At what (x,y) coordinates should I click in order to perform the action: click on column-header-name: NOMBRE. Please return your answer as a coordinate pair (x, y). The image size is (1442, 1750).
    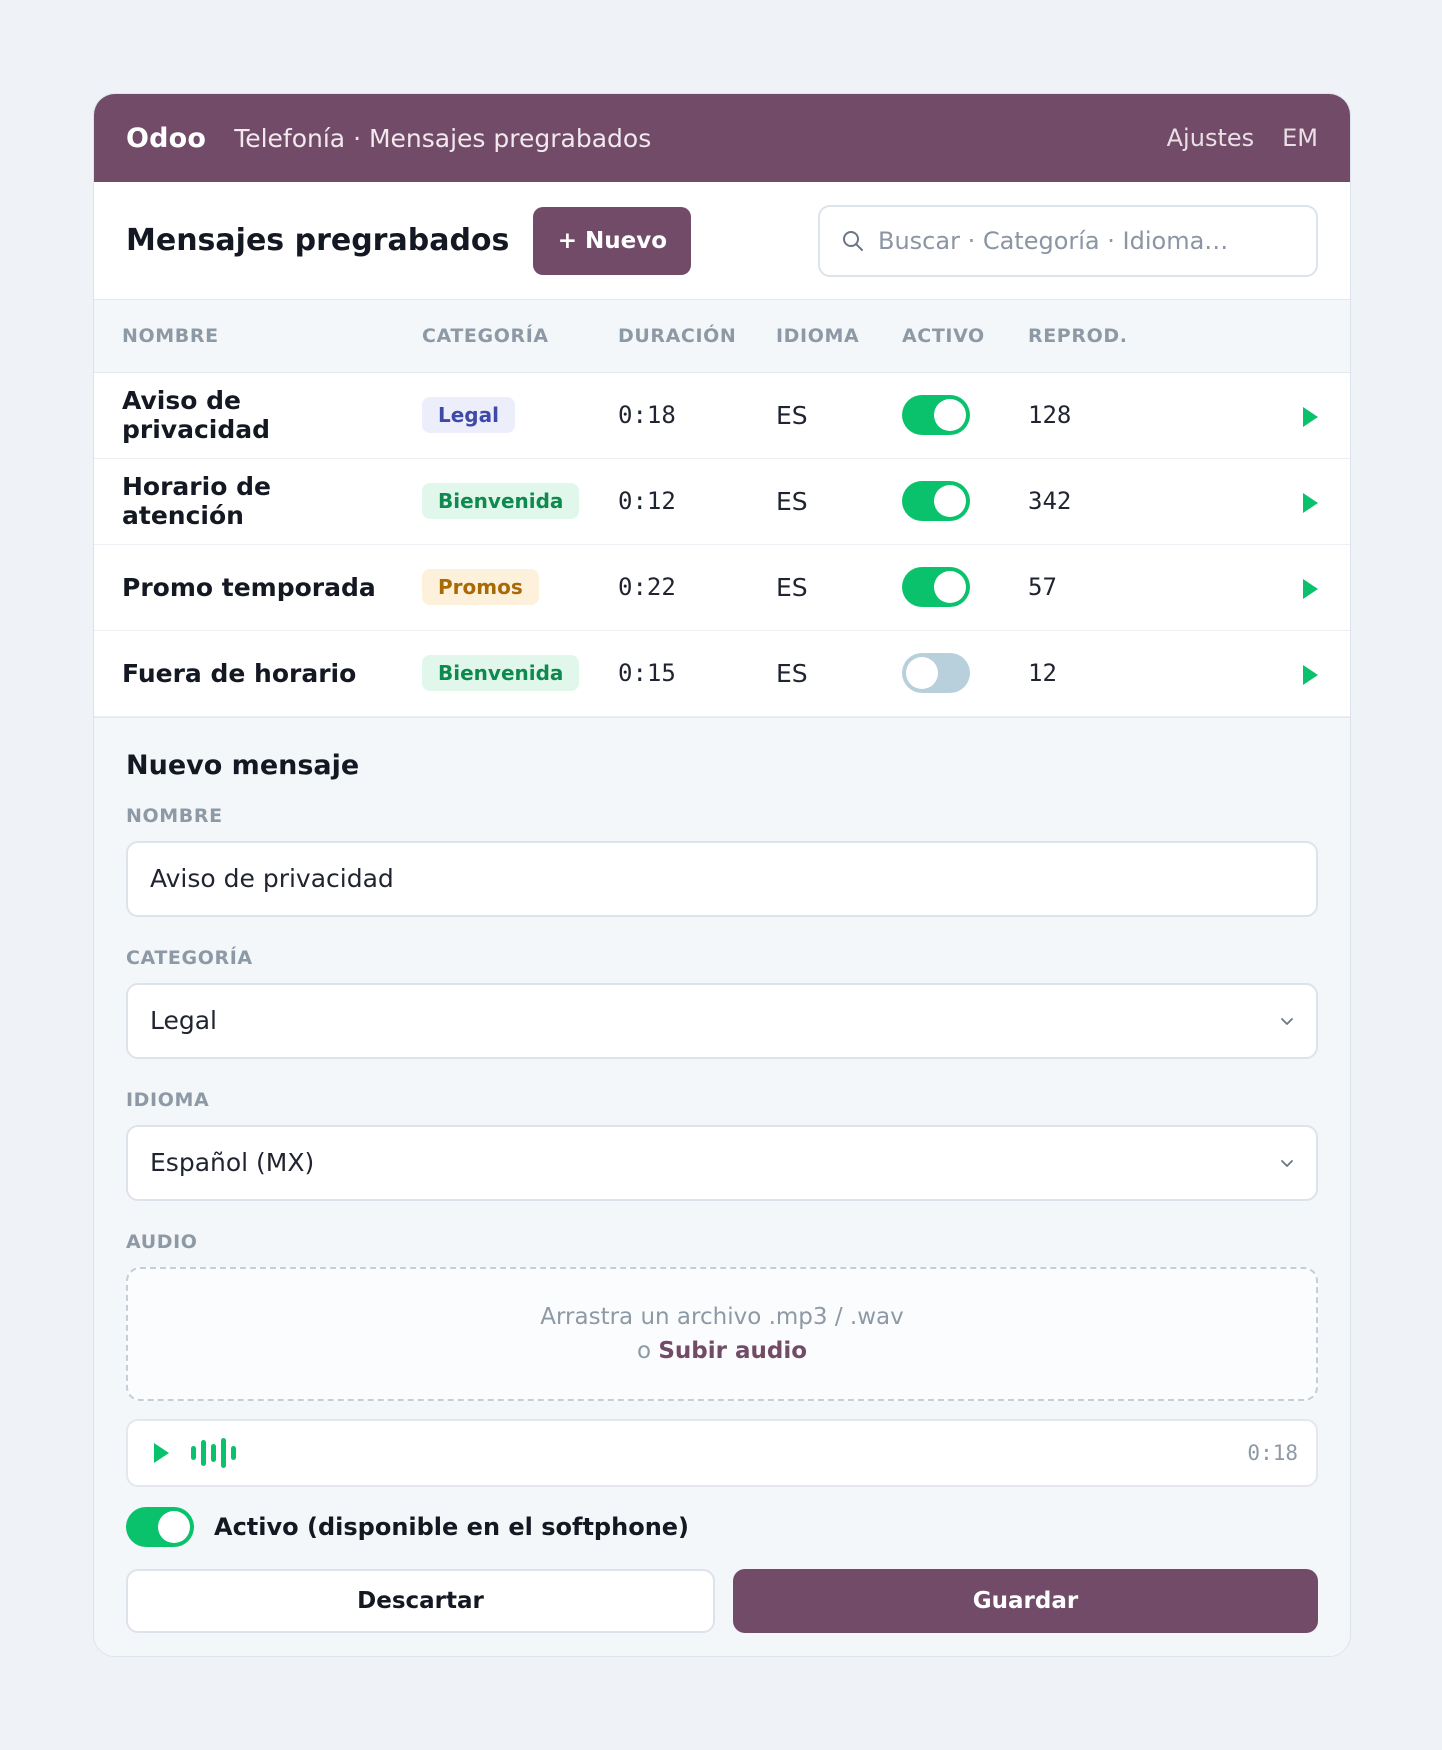
    Looking at the image, I should click on (244, 336).